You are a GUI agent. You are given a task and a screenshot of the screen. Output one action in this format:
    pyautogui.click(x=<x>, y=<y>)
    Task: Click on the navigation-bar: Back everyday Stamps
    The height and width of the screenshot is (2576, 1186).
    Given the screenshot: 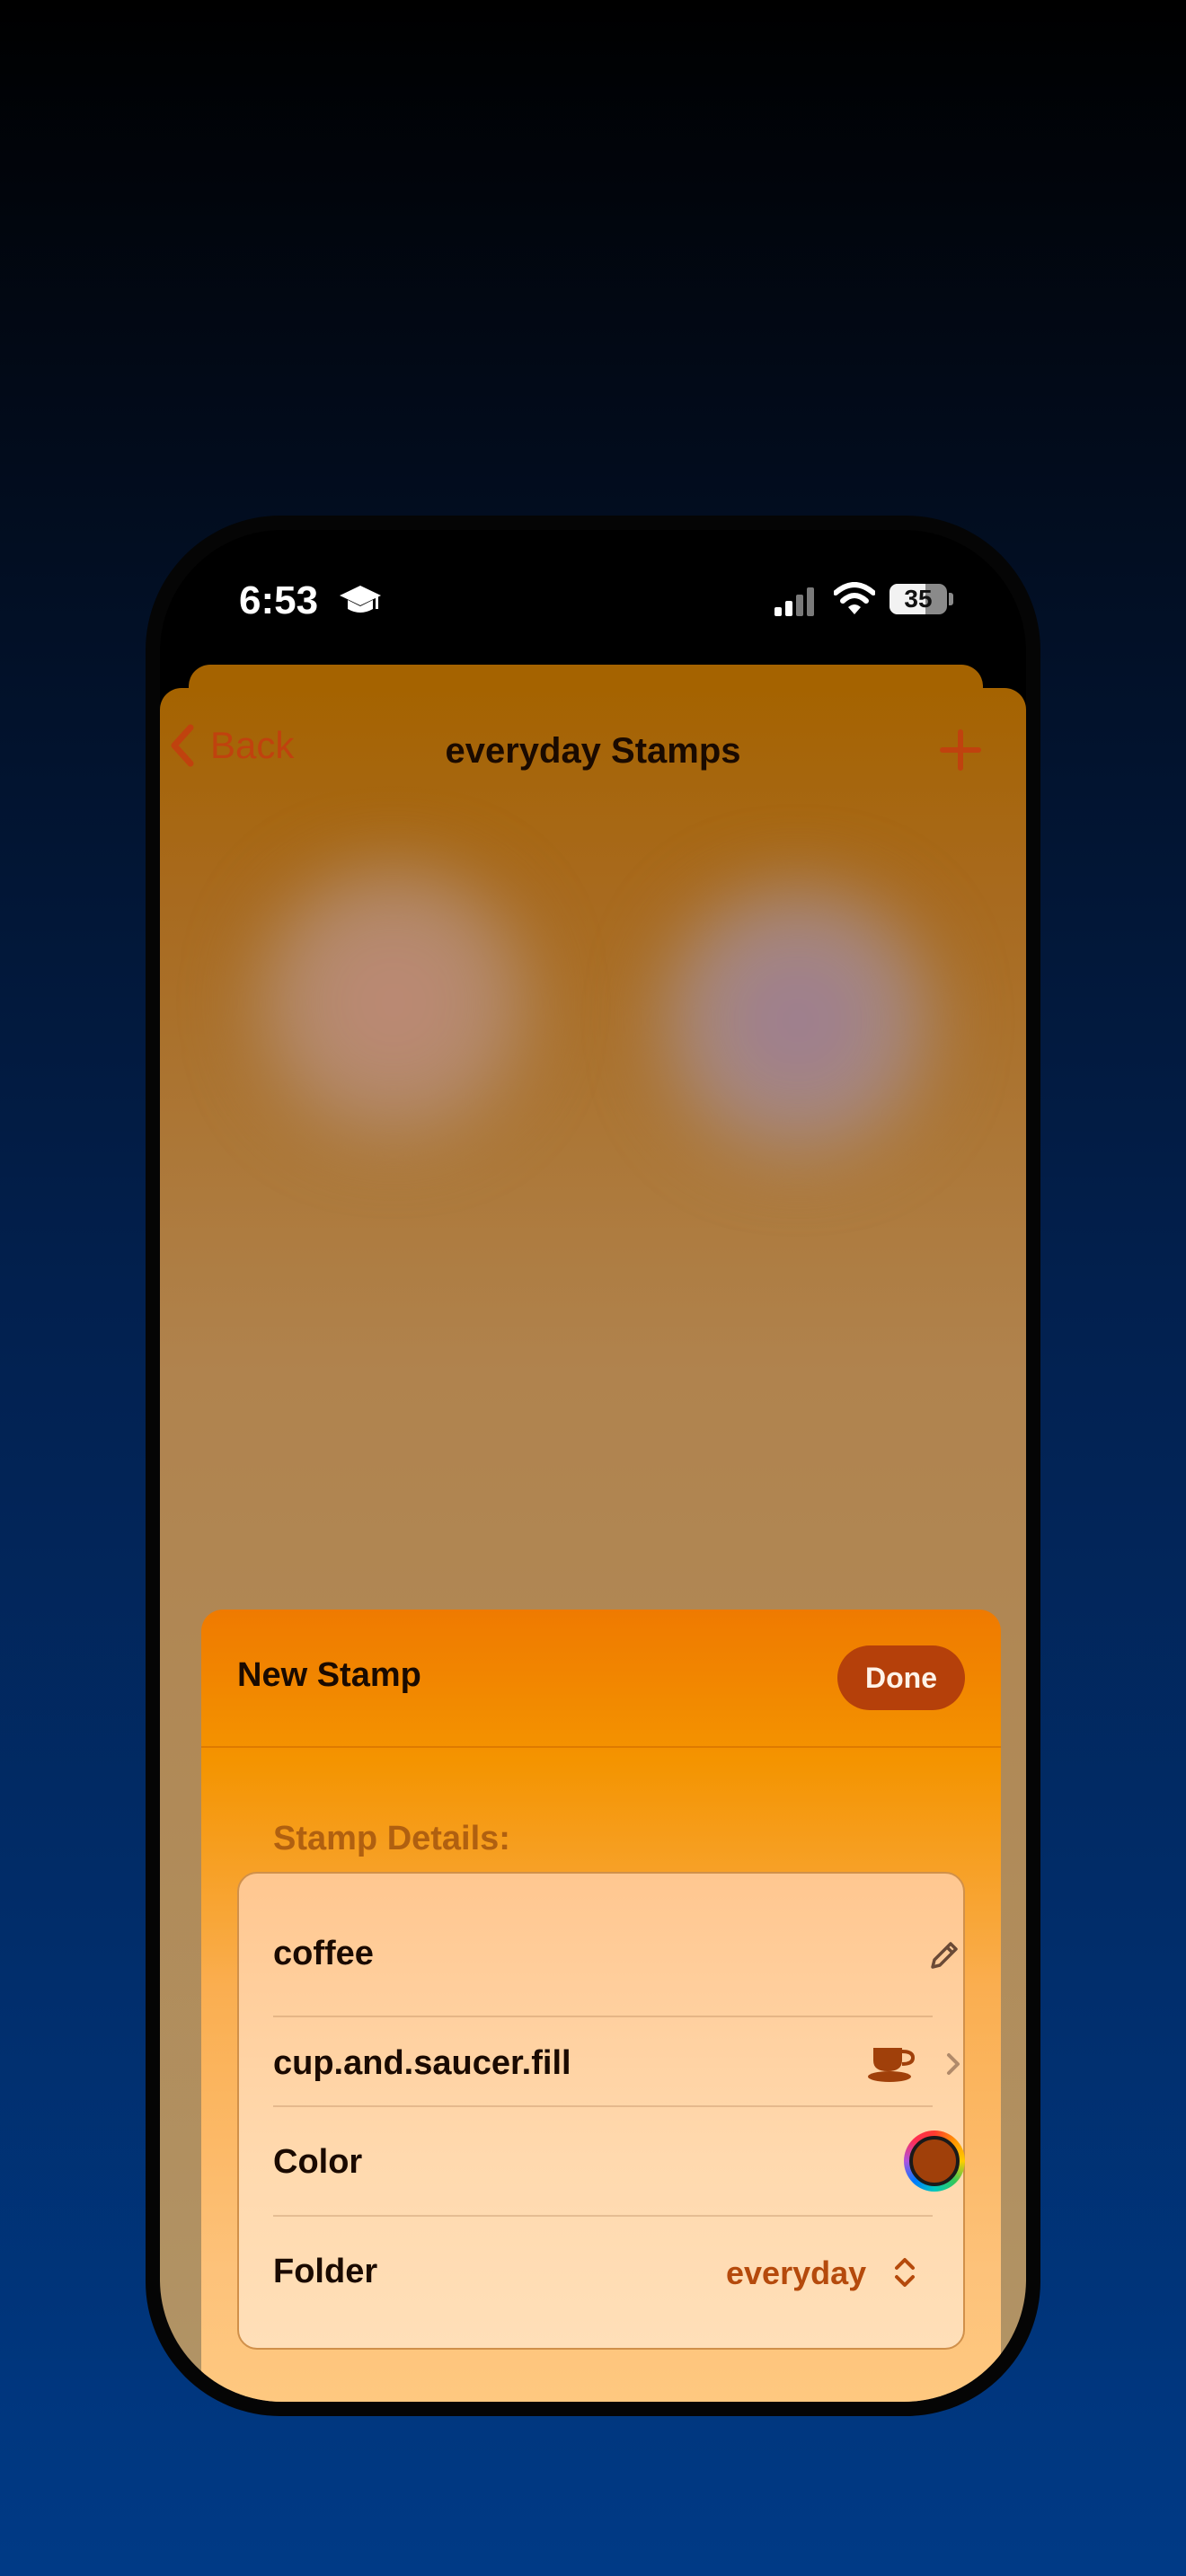 What is the action you would take?
    pyautogui.click(x=593, y=746)
    